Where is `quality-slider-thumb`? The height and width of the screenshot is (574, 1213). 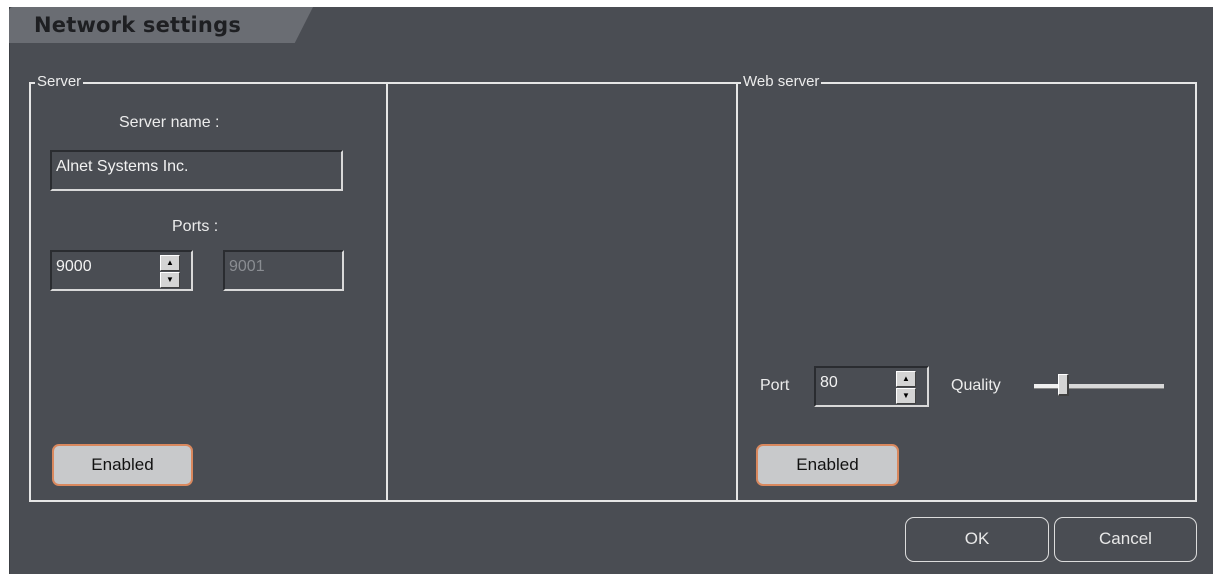 quality-slider-thumb is located at coordinates (1063, 385).